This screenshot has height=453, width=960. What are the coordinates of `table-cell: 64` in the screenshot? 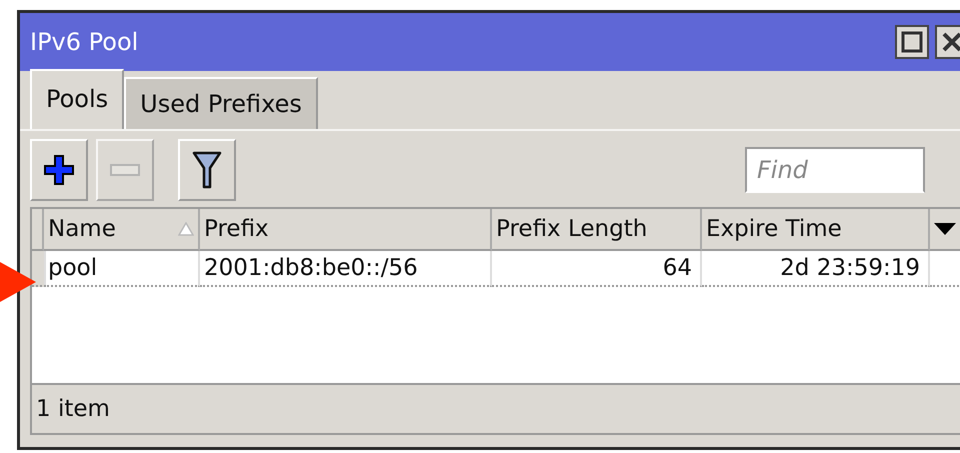 It's located at (597, 269).